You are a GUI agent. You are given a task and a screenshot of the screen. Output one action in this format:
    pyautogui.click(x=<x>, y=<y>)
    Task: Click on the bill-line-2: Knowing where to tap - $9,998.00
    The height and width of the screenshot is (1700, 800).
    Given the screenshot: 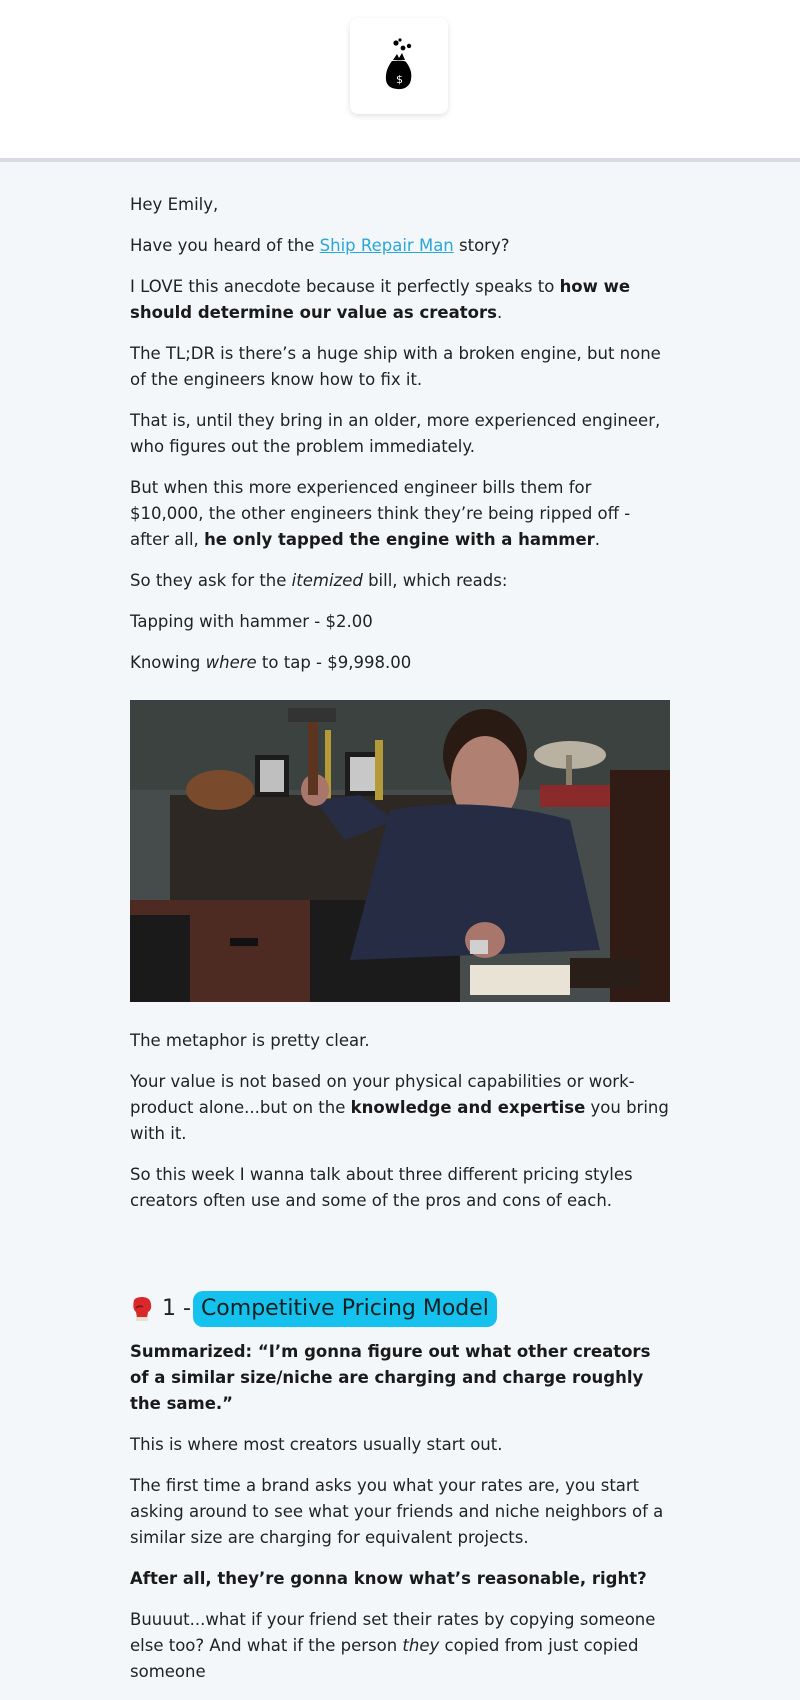 What is the action you would take?
    pyautogui.click(x=400, y=663)
    